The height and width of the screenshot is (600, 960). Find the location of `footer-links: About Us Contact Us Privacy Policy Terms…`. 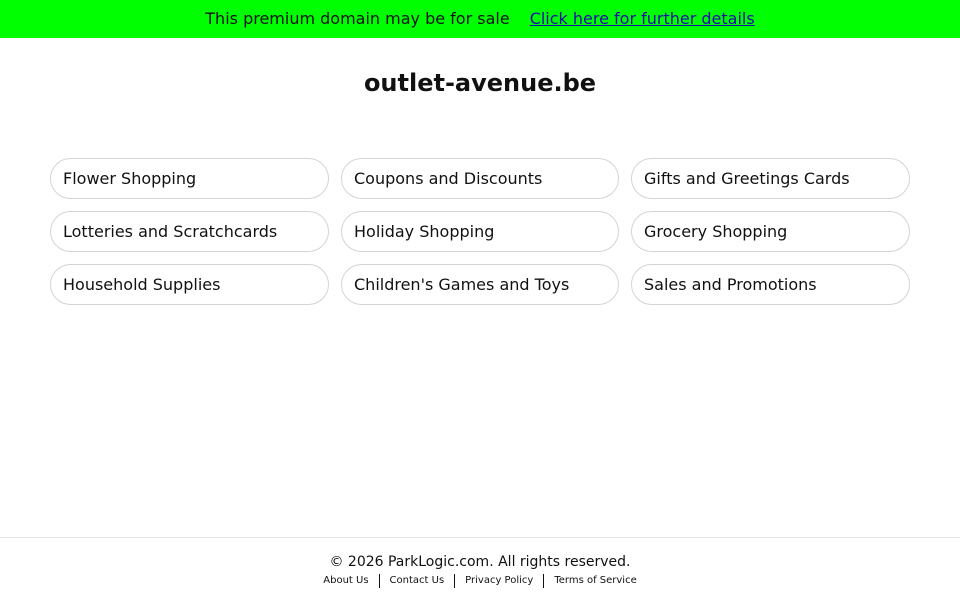

footer-links: About Us Contact Us Privacy Policy Terms… is located at coordinates (480, 581).